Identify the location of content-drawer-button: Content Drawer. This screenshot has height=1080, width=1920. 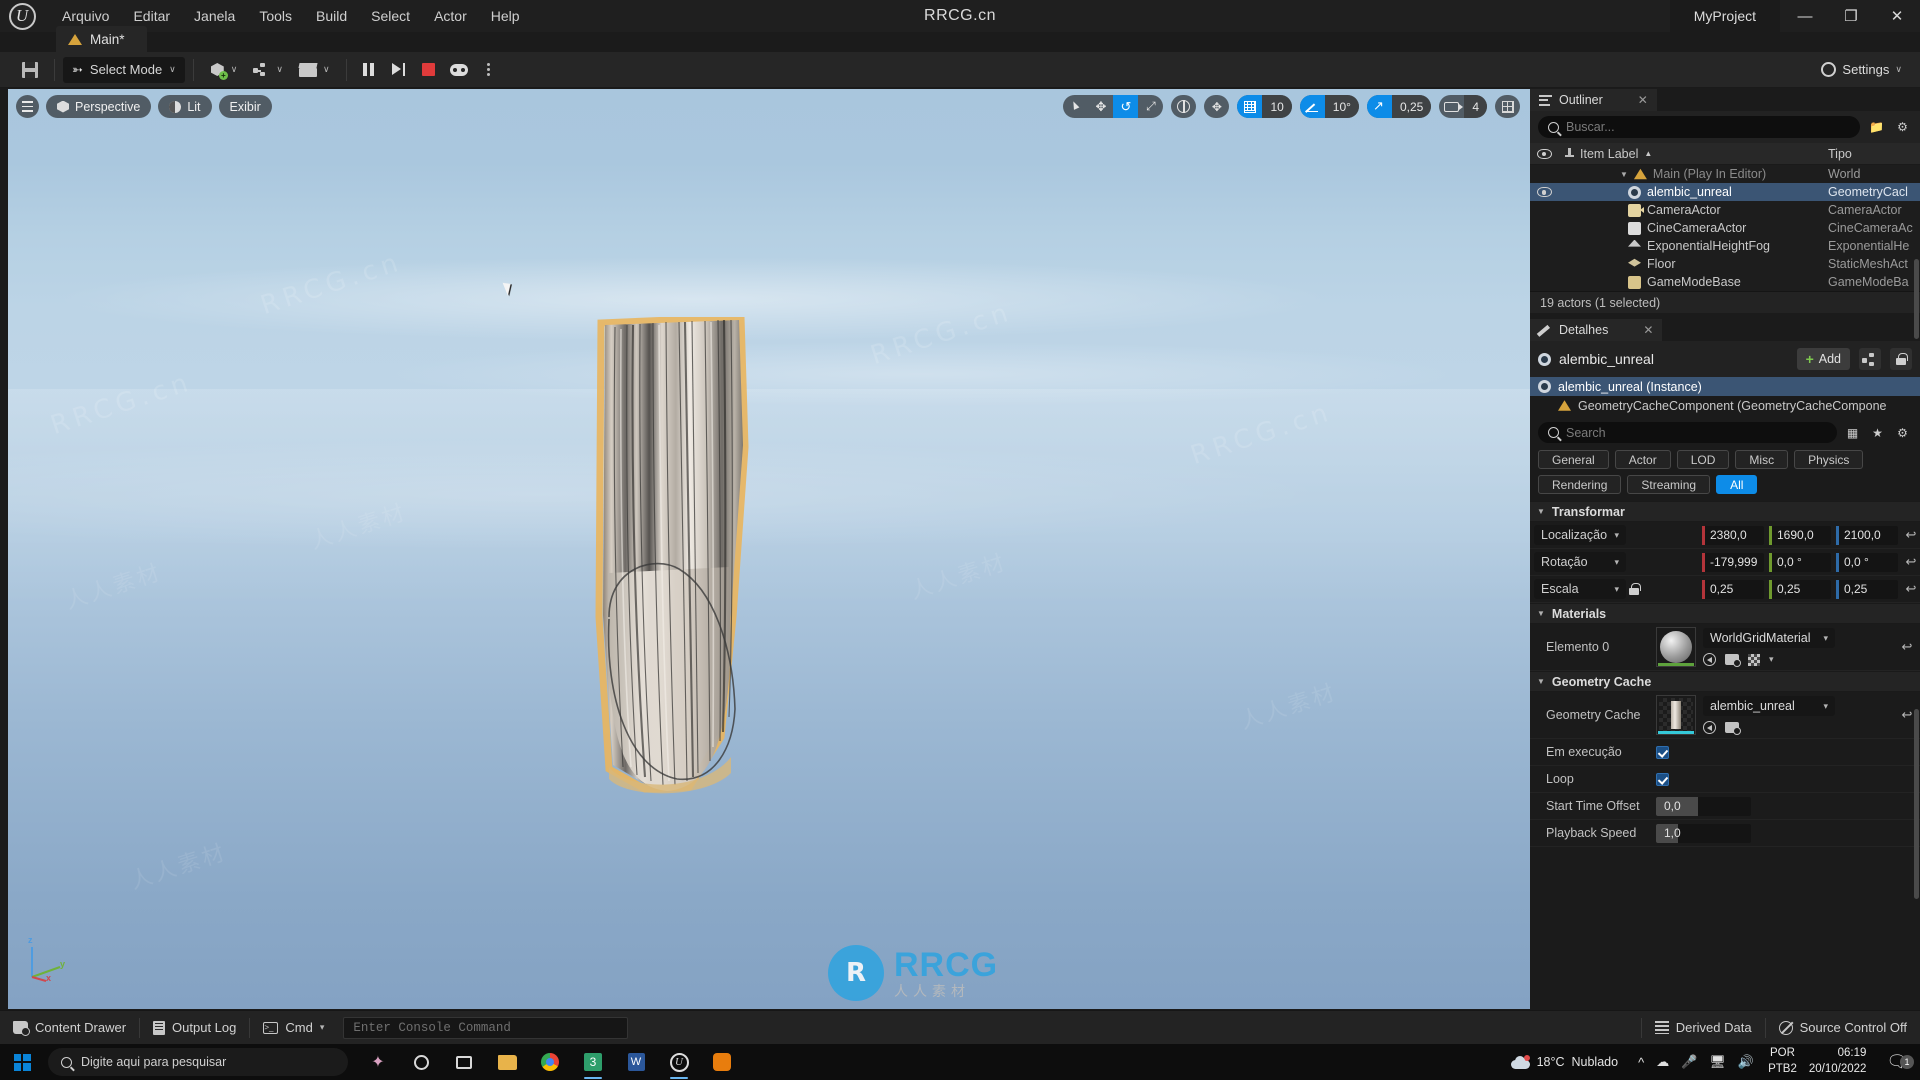
(69, 1028).